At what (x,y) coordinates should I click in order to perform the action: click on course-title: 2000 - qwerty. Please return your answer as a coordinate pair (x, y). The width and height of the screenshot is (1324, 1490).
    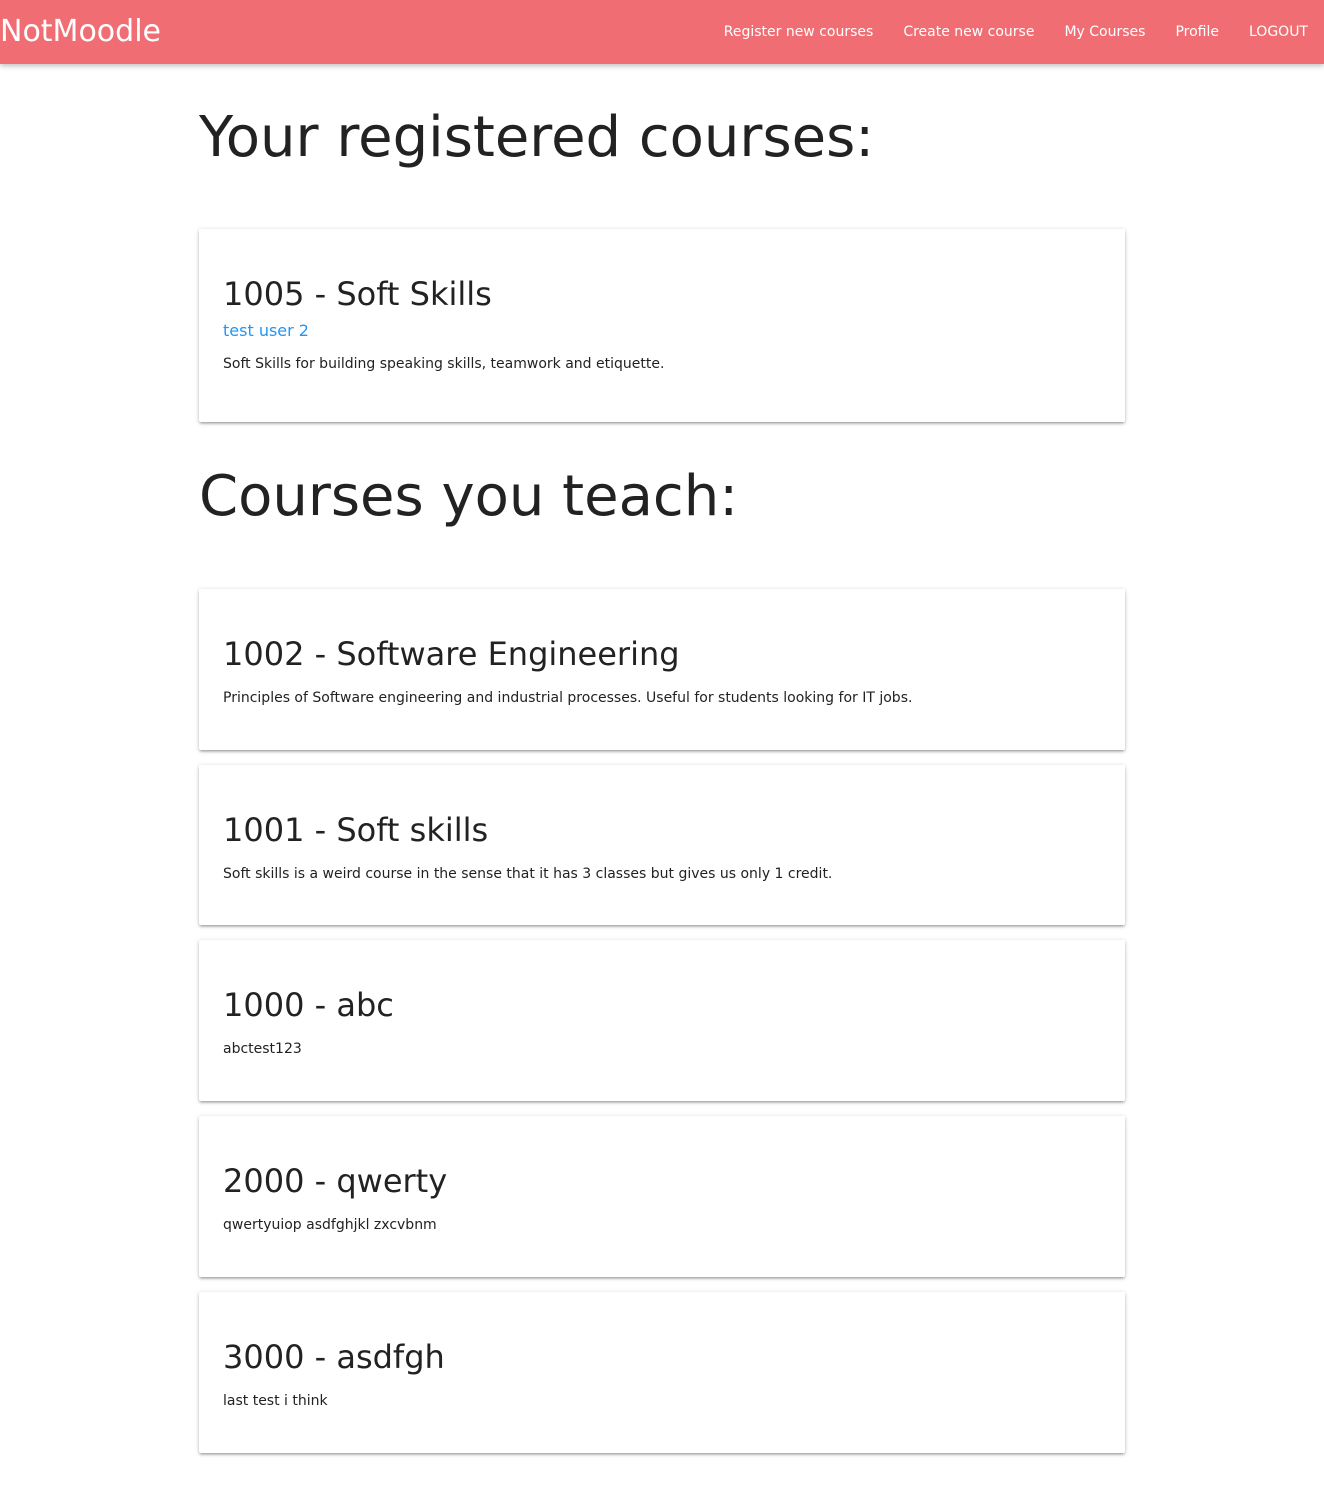
    Looking at the image, I should click on (335, 1180).